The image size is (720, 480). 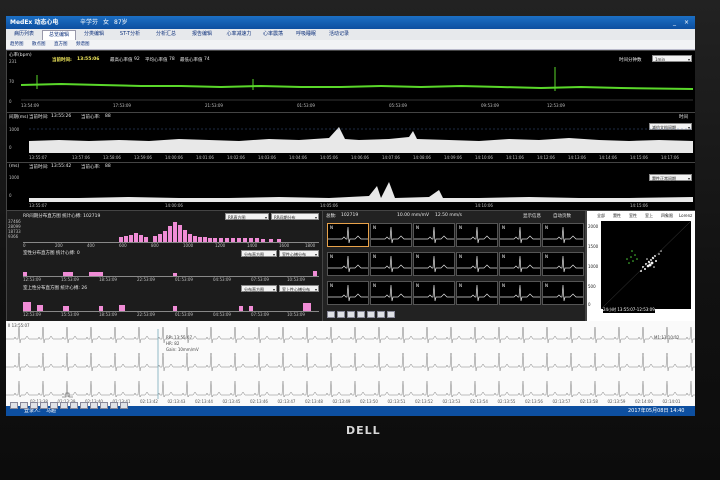 I want to click on menu-hr-turbulence: 心率震荡, so click(x=273, y=34).